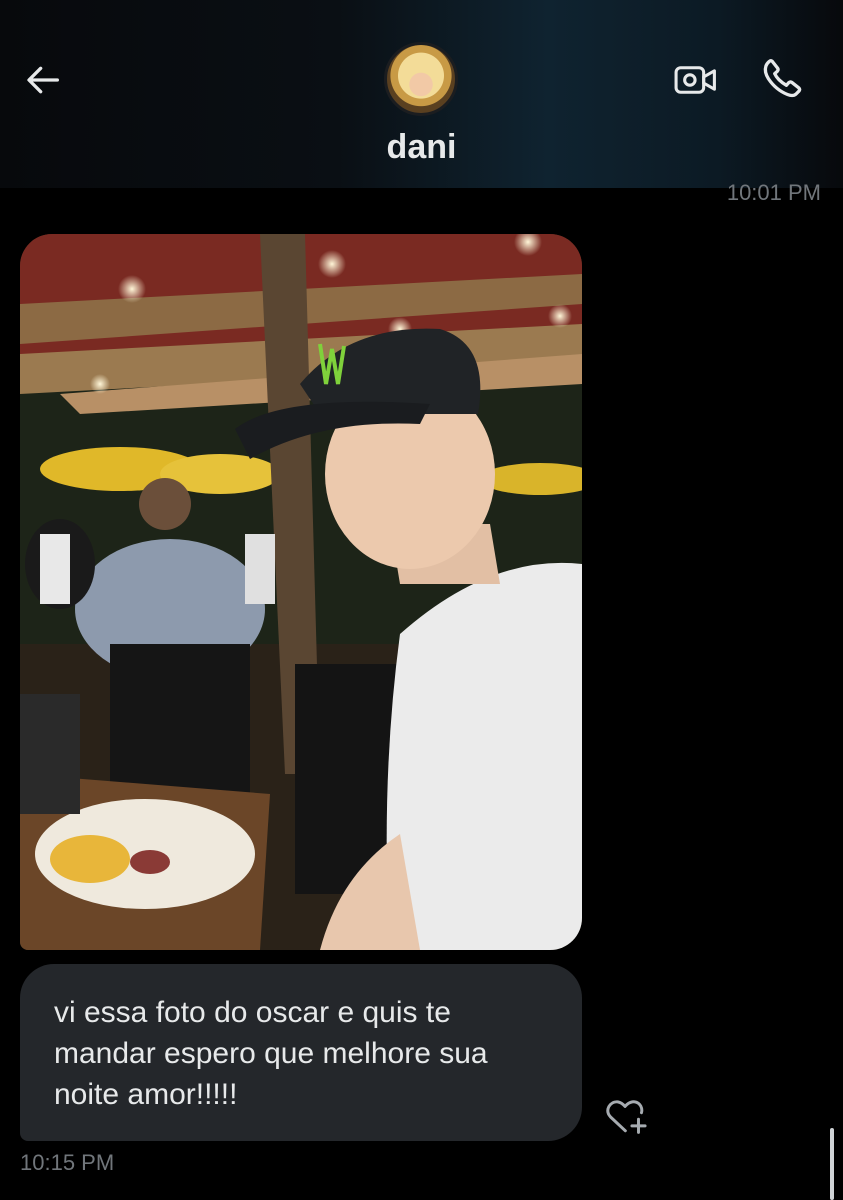 The height and width of the screenshot is (1200, 843). I want to click on contact-name: dani, so click(421, 147).